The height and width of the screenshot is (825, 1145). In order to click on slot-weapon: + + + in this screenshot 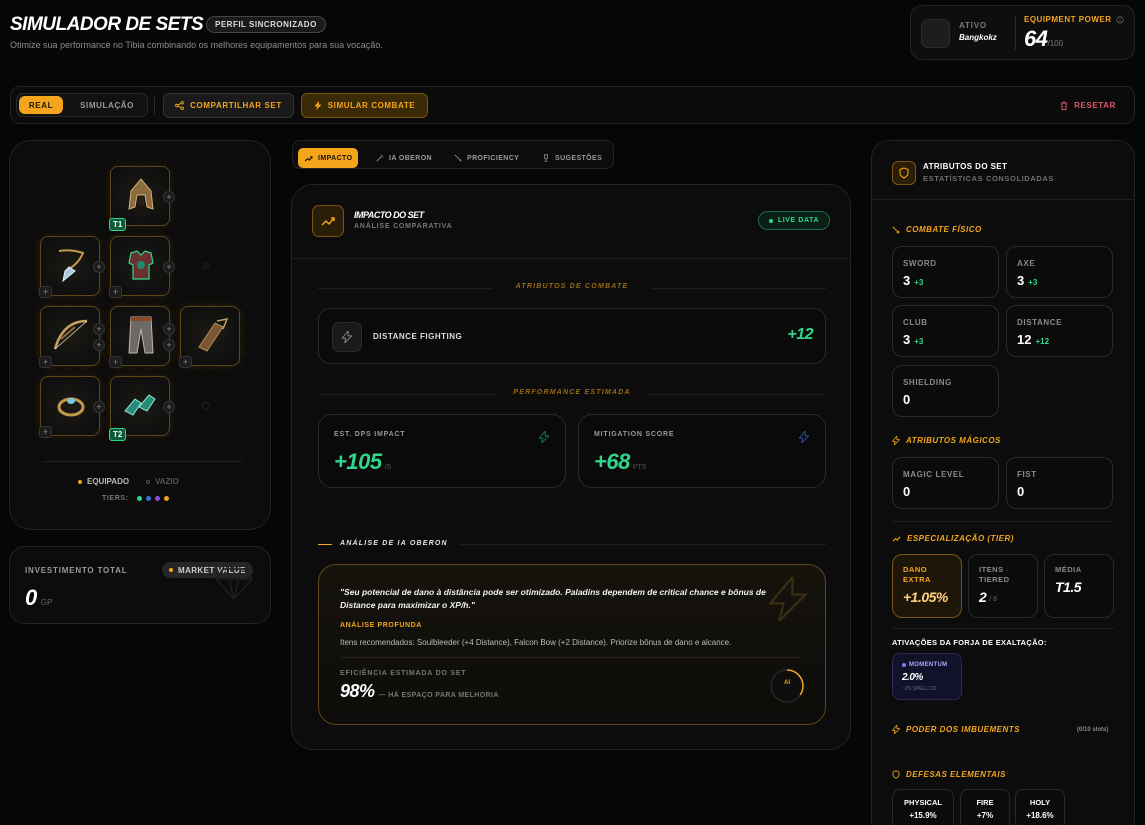, I will do `click(72, 337)`.